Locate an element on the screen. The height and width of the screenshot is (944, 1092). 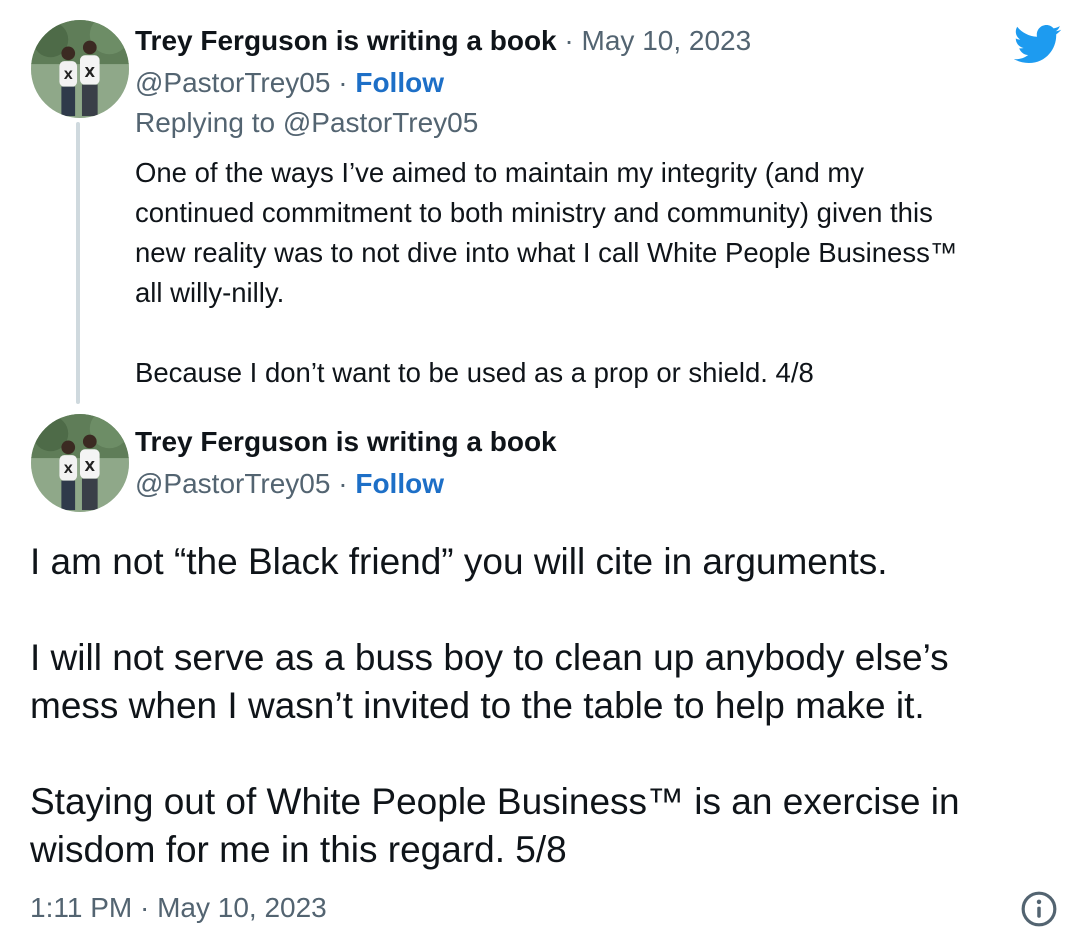
tweet-date: May 10, 2023 is located at coordinates (667, 40).